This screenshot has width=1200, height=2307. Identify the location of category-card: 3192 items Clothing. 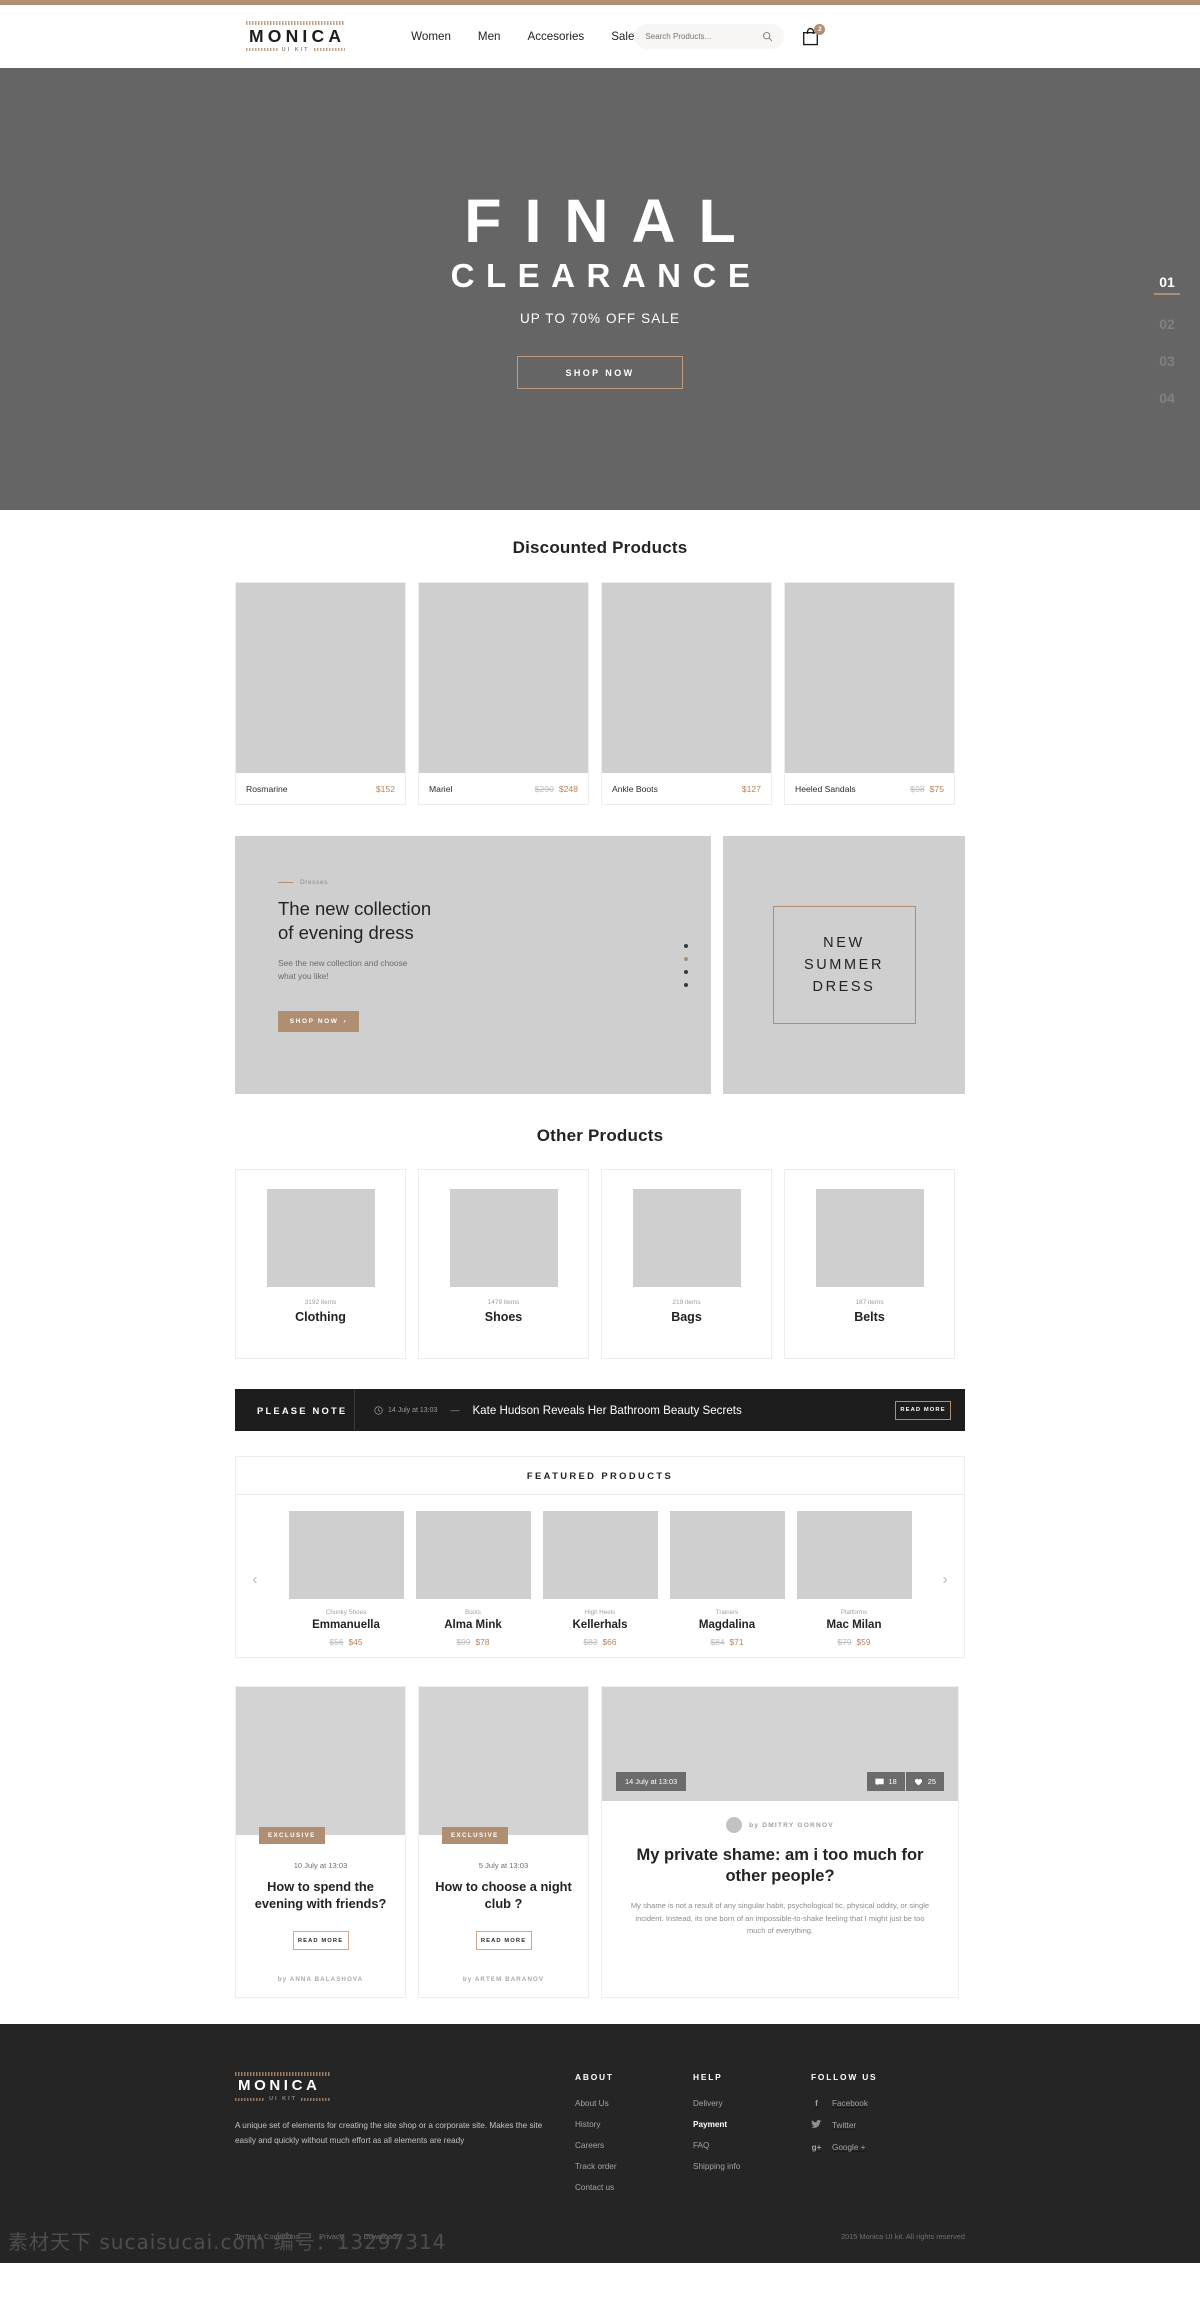
(320, 1264).